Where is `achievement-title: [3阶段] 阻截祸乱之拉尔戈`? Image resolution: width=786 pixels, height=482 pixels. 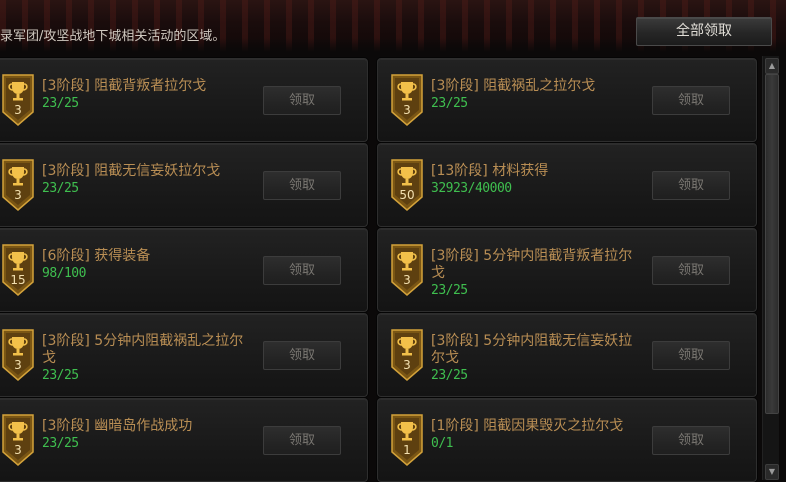 achievement-title: [3阶段] 阻截祸乱之拉尔戈 is located at coordinates (513, 86).